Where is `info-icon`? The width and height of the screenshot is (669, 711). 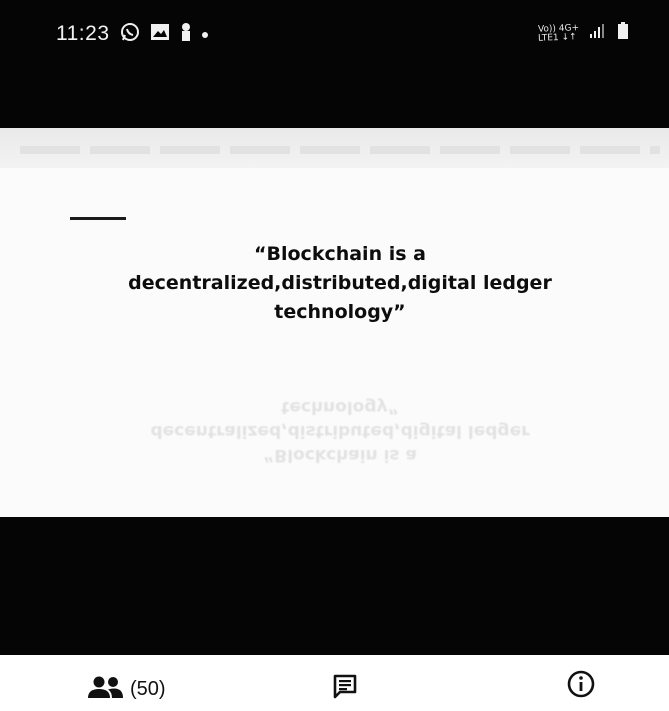
info-icon is located at coordinates (581, 686).